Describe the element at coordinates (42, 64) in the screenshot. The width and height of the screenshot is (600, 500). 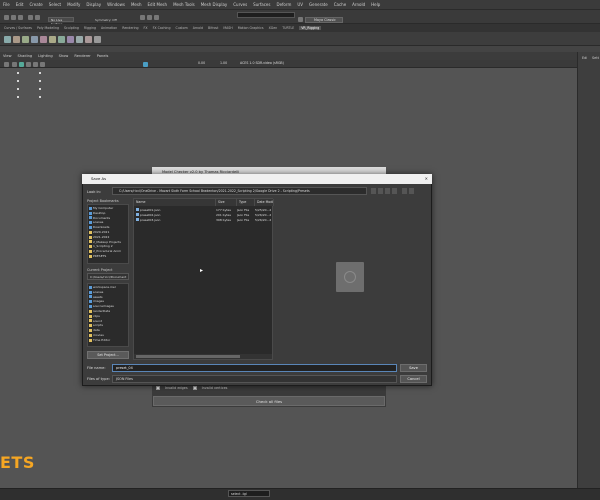
I see `shadows-icon` at that location.